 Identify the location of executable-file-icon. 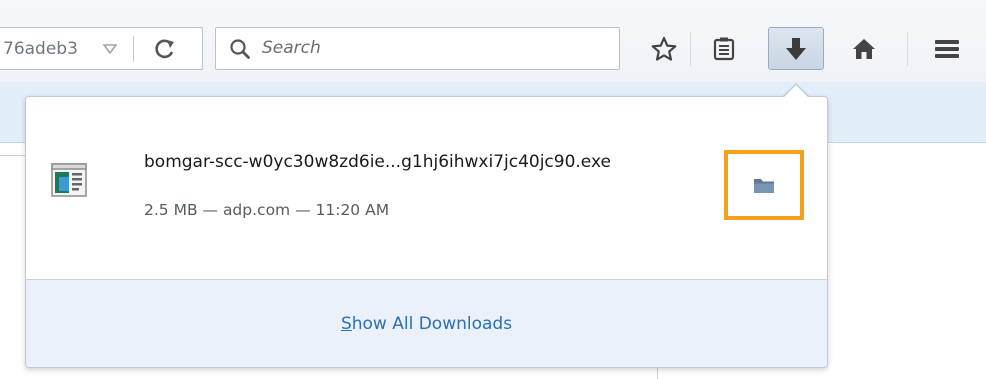
(69, 180).